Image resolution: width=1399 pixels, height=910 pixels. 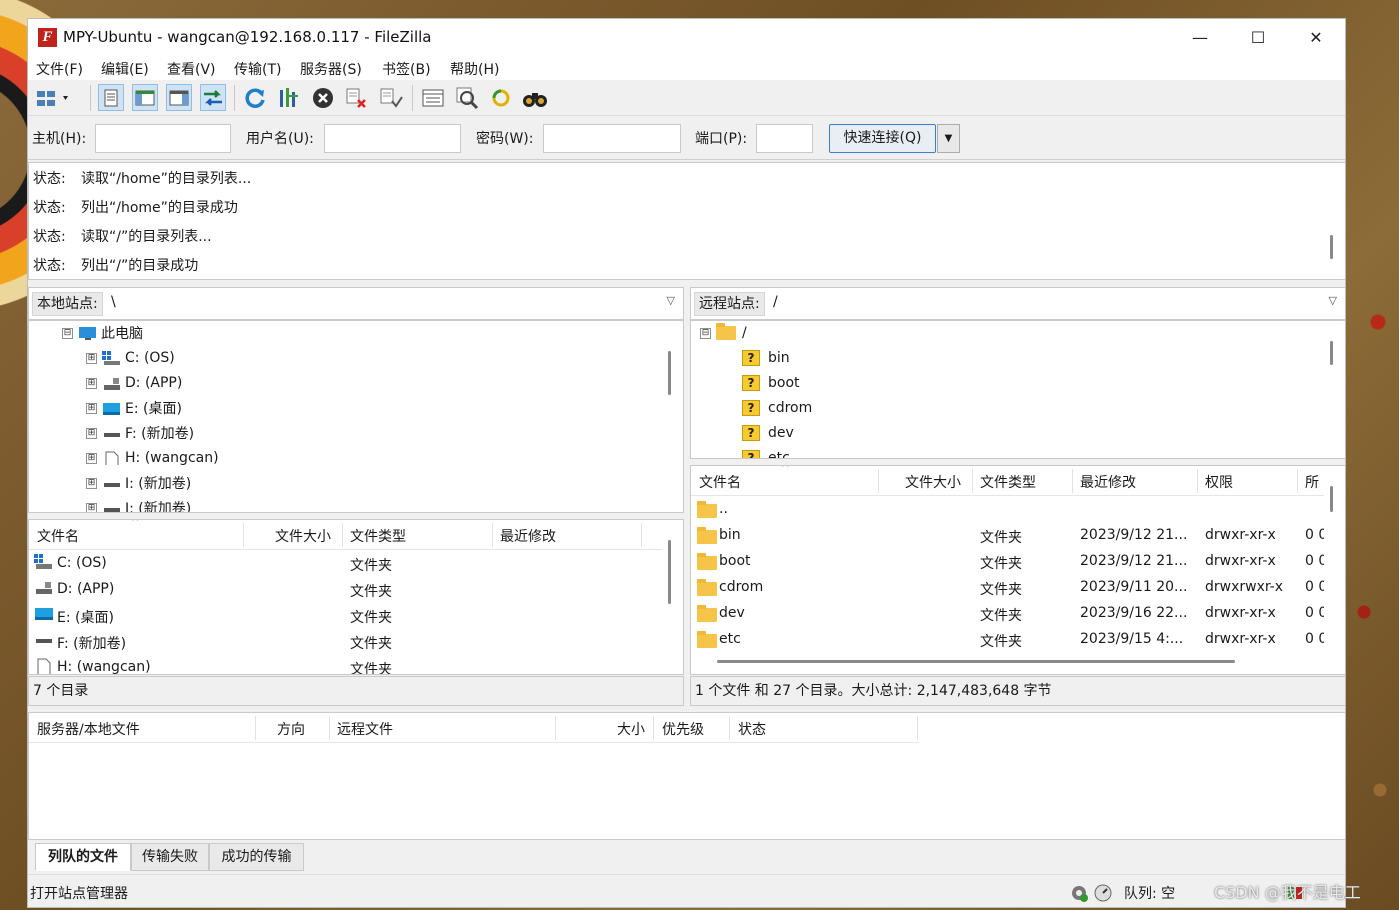 What do you see at coordinates (882, 138) in the screenshot?
I see `quickconnect-button: 快速连接(Q)` at bounding box center [882, 138].